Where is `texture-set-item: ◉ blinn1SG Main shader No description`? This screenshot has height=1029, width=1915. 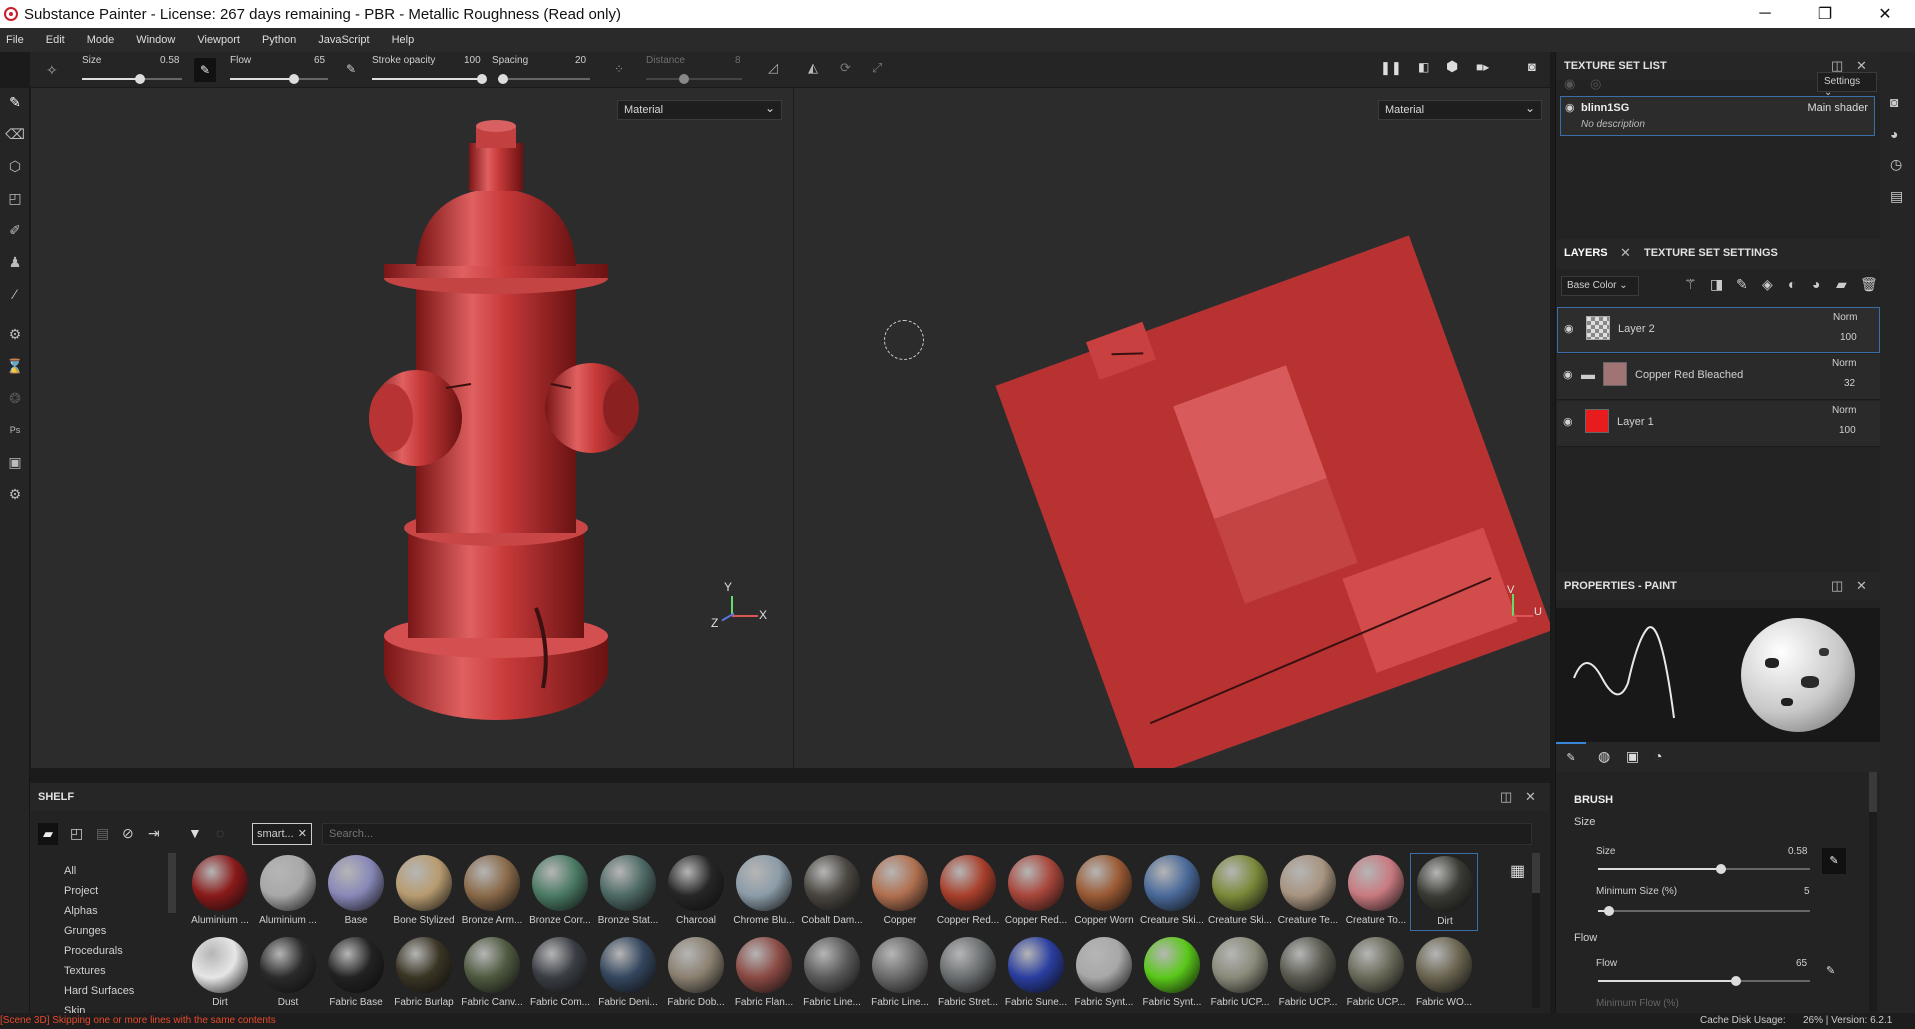 texture-set-item: ◉ blinn1SG Main shader No description is located at coordinates (1717, 116).